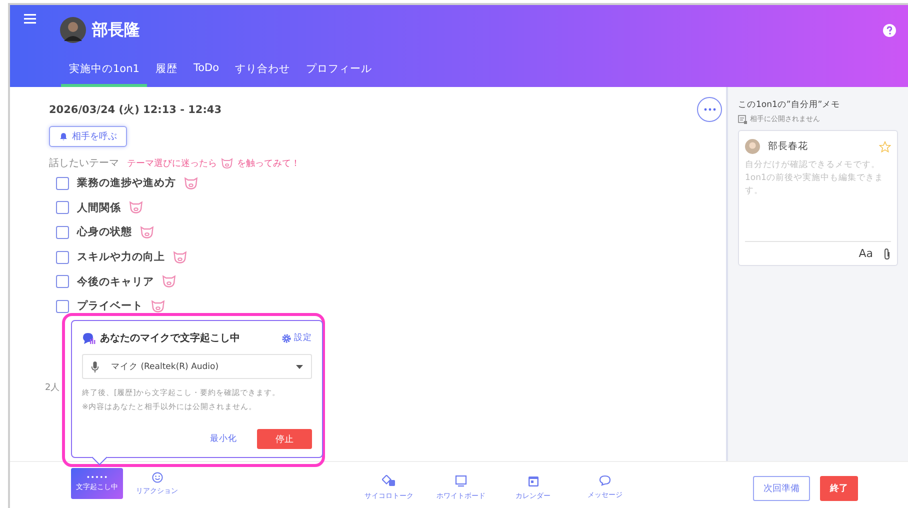  What do you see at coordinates (533, 481) in the screenshot?
I see `calendar-icon` at bounding box center [533, 481].